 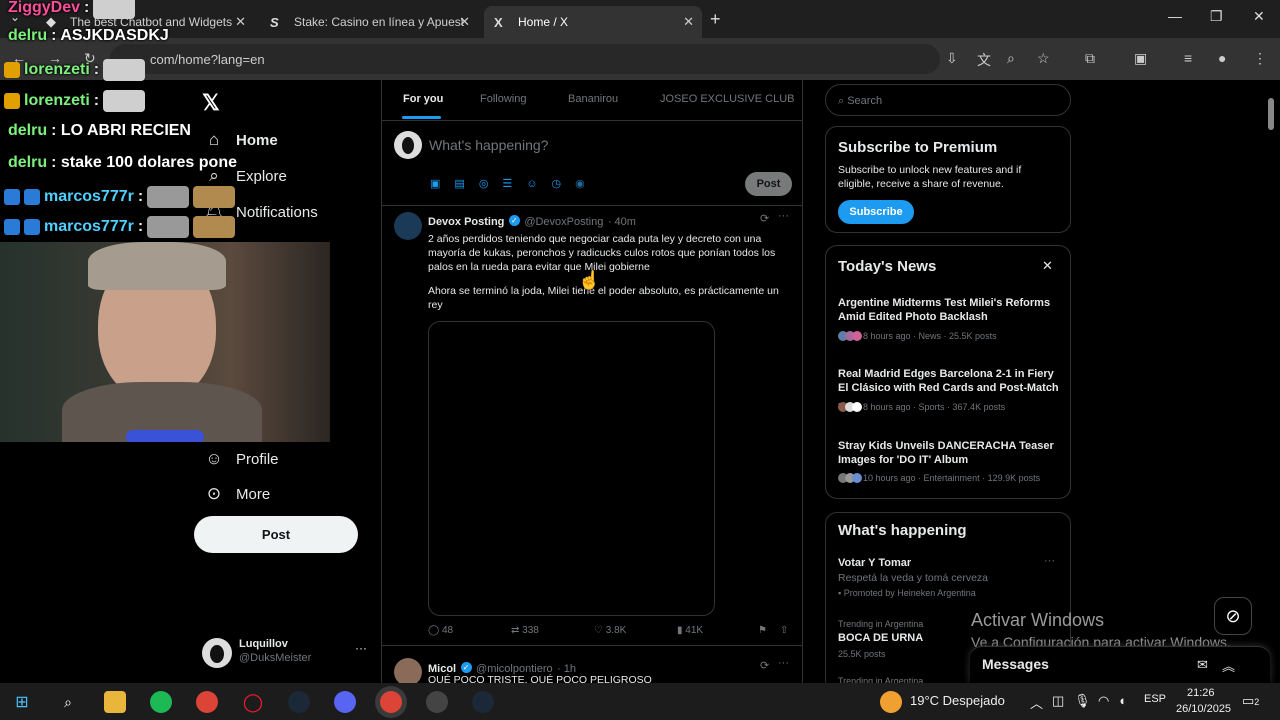 I want to click on search-input: ⌕ Search, so click(x=948, y=100).